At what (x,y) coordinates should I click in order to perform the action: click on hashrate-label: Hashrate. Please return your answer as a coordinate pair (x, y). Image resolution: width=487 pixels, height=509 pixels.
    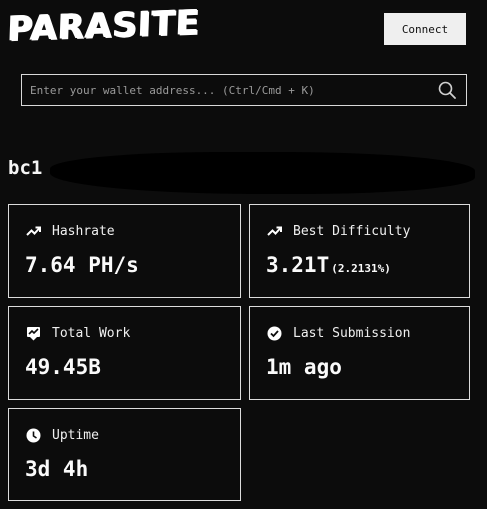
    Looking at the image, I should click on (83, 231).